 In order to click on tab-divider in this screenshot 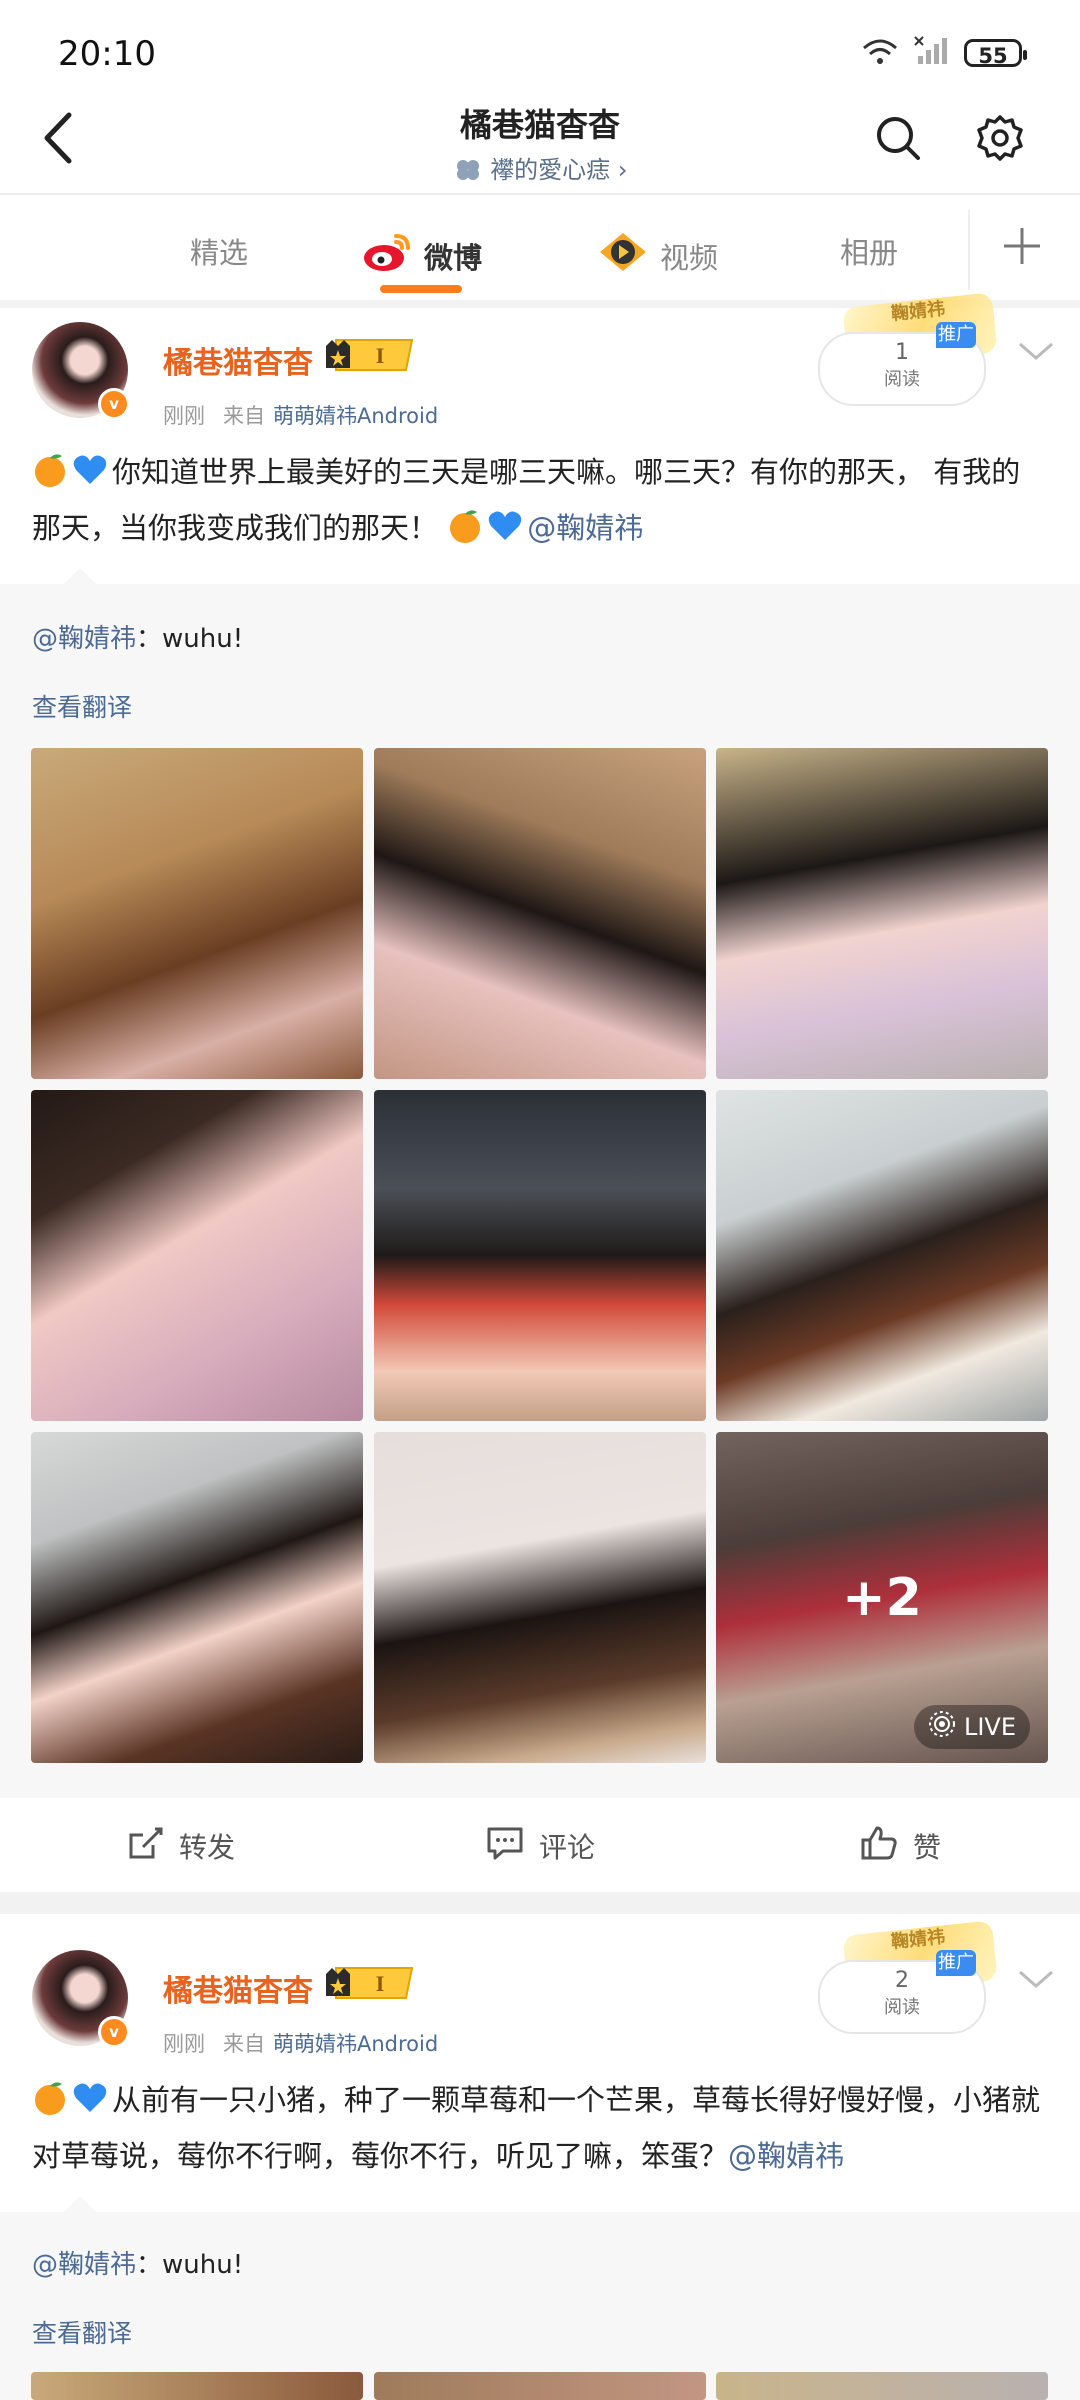, I will do `click(969, 250)`.